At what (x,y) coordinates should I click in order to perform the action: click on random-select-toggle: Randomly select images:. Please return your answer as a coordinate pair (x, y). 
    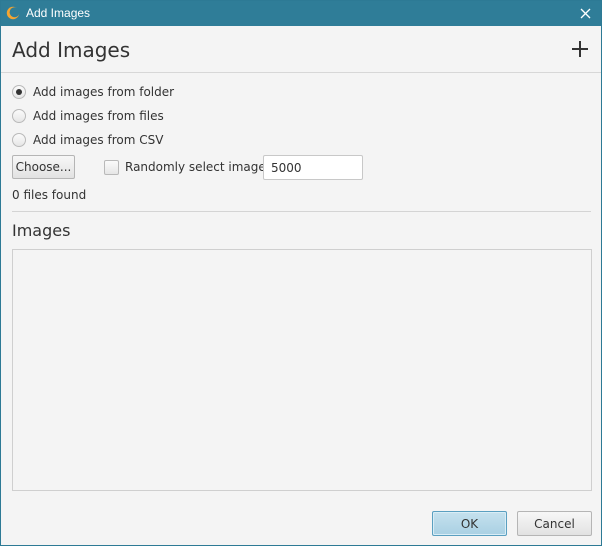
    Looking at the image, I should click on (190, 167).